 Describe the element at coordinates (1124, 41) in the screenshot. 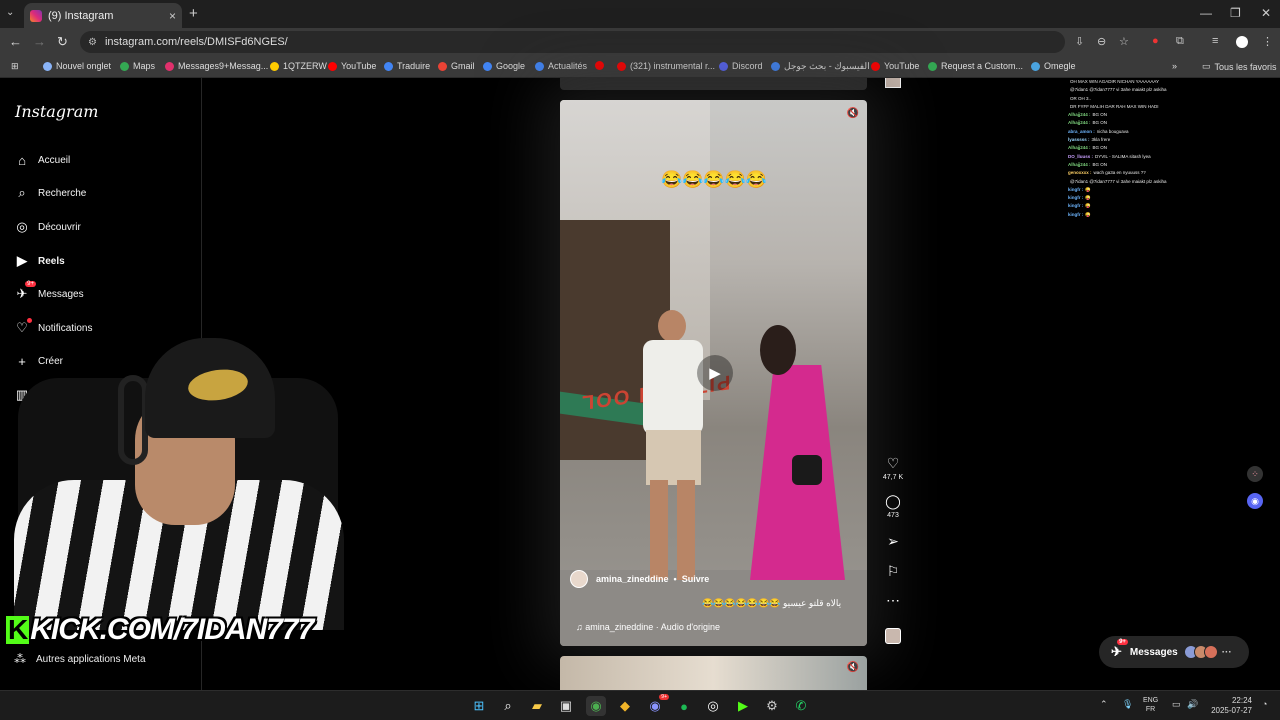

I see `bookmark-star-icon: ☆` at that location.